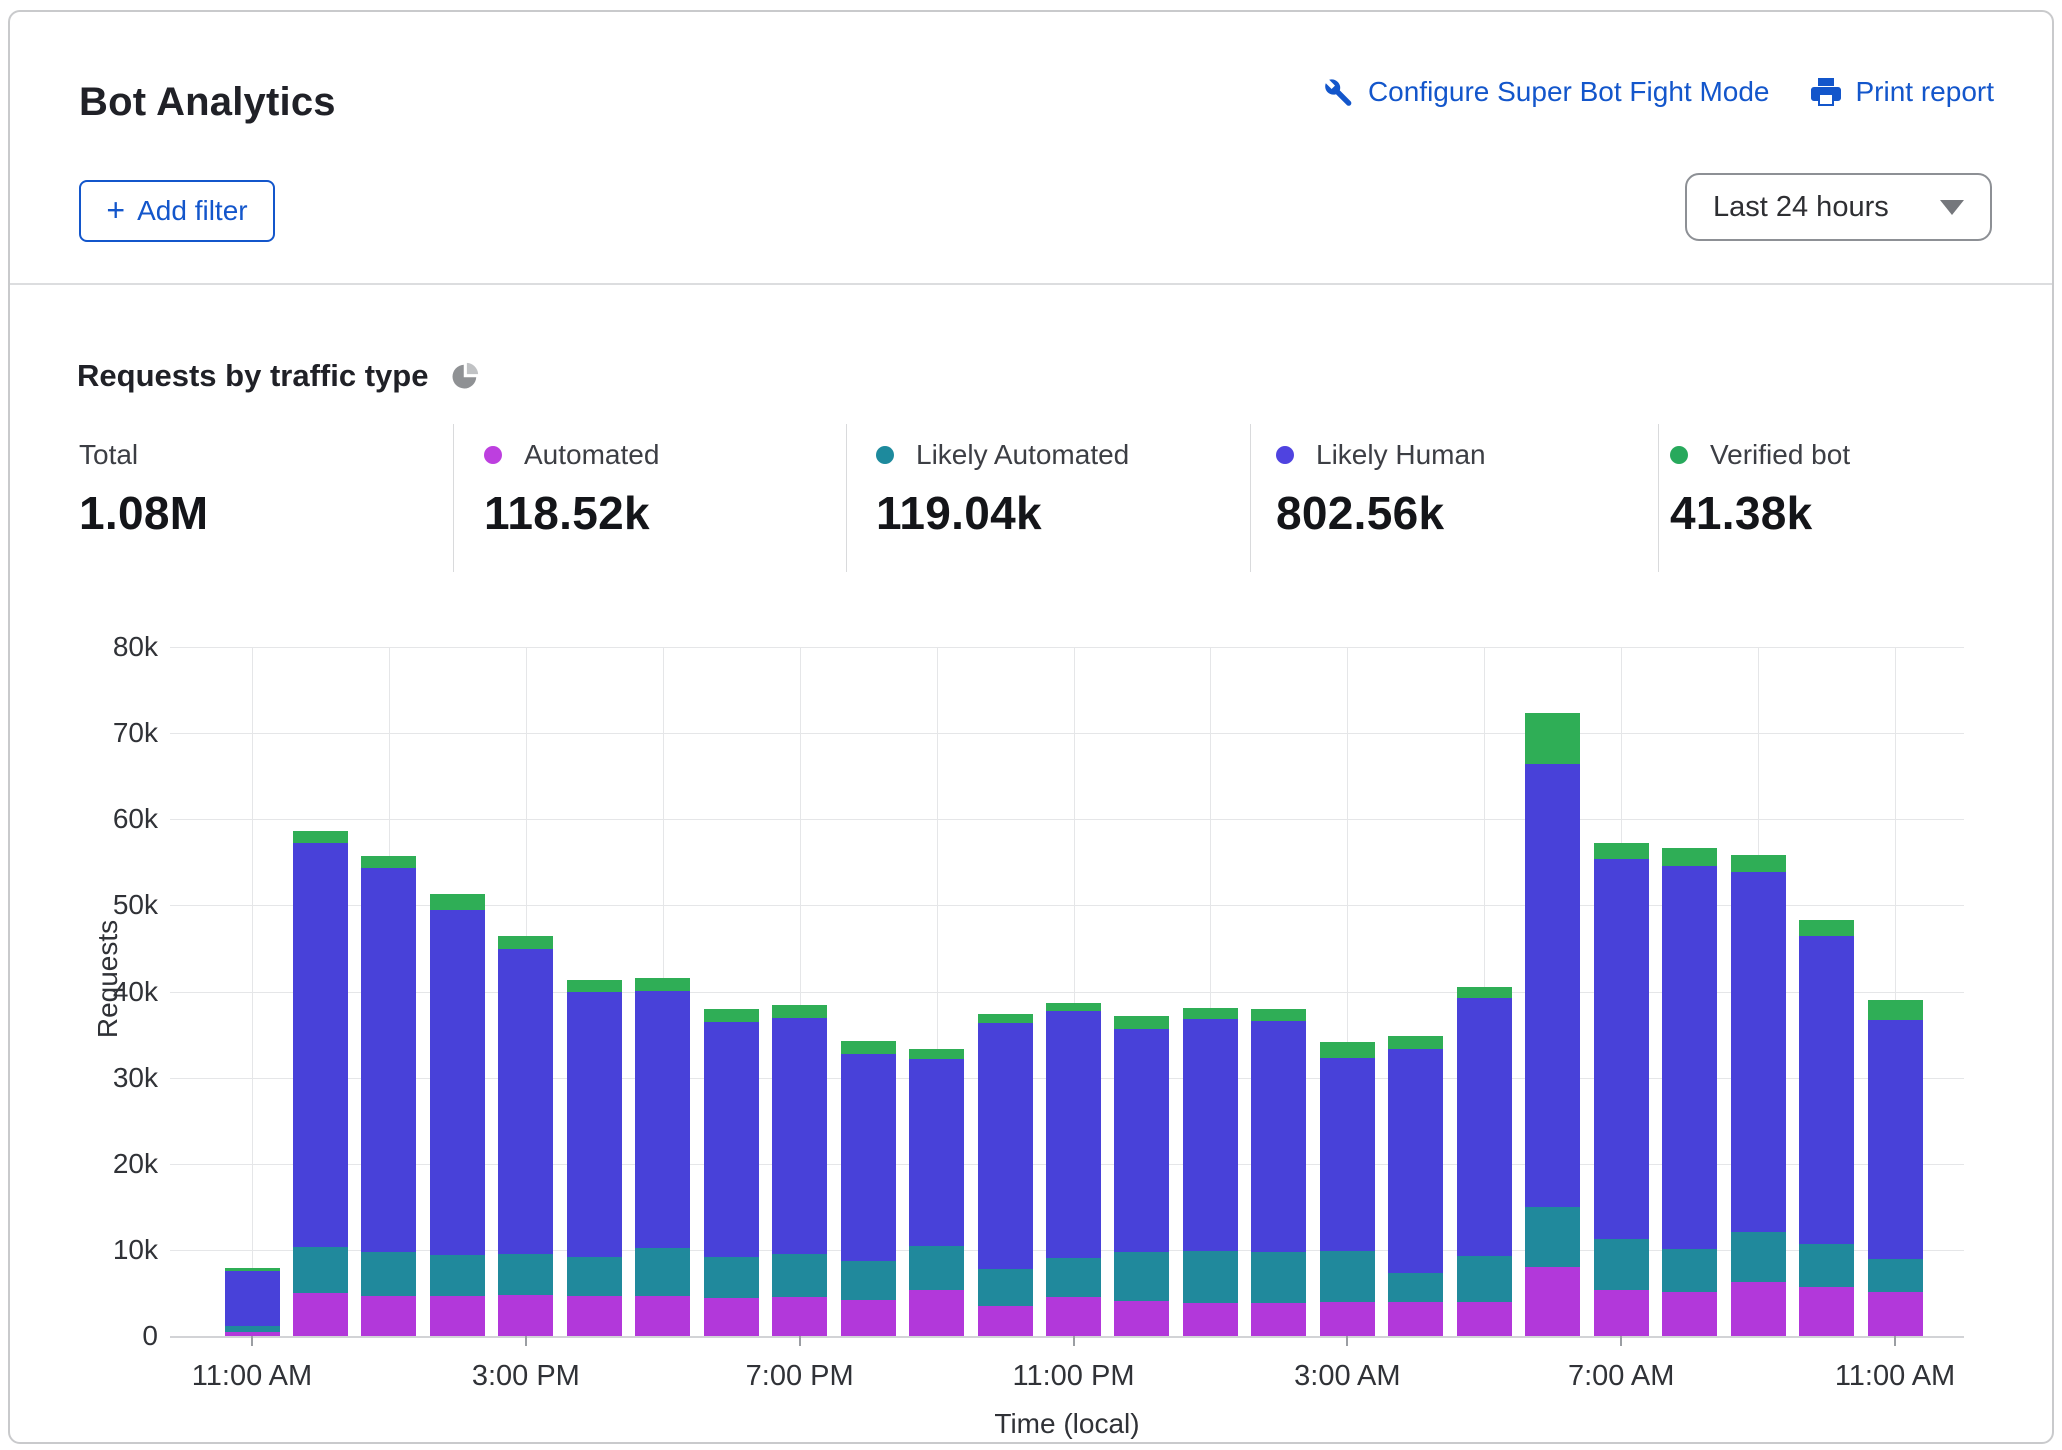  What do you see at coordinates (1023, 454) in the screenshot?
I see `stat-label-likely-automated: Likely Automated` at bounding box center [1023, 454].